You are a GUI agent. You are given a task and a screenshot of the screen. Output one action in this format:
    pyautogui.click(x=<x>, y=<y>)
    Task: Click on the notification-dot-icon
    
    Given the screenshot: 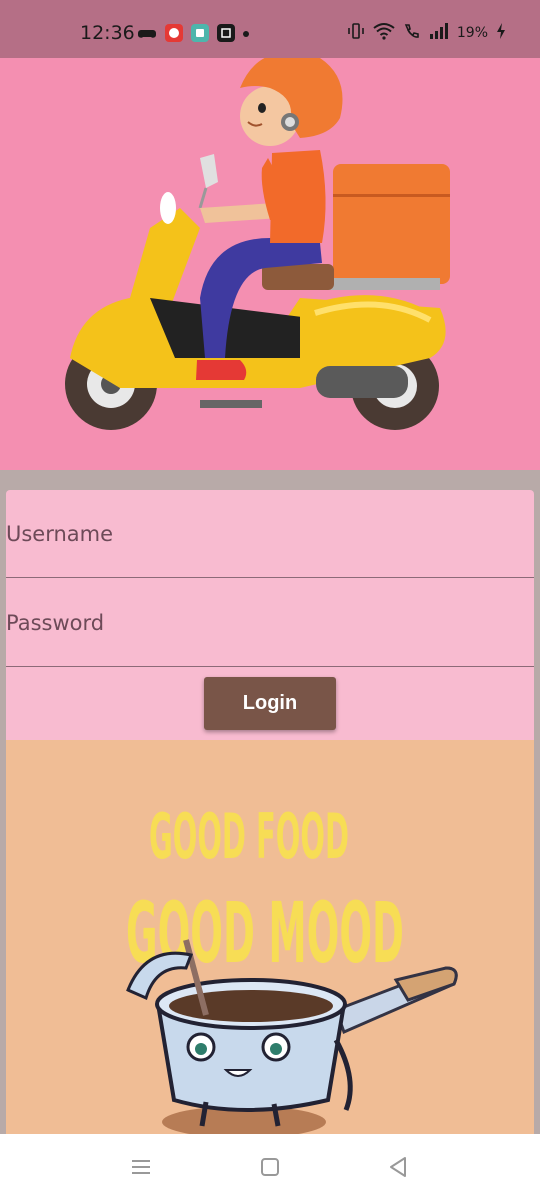 What is the action you would take?
    pyautogui.click(x=246, y=34)
    